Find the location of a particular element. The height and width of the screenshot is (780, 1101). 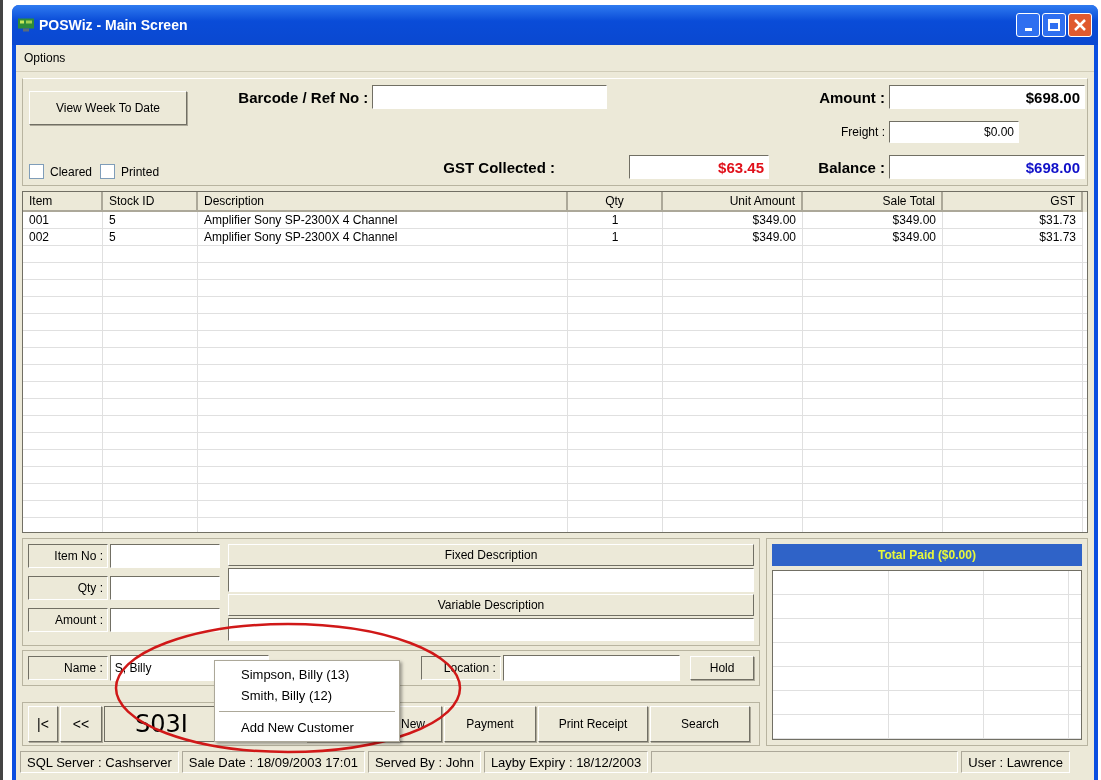

menu-item: Smith, Billy (12) is located at coordinates (307, 695).